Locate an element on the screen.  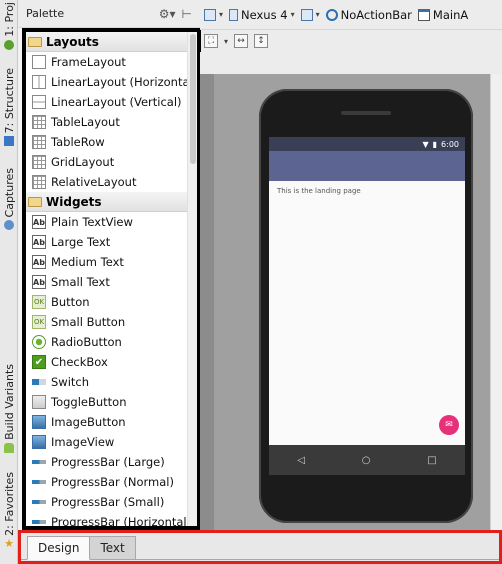
image-view-icon is located at coordinates (39, 442).